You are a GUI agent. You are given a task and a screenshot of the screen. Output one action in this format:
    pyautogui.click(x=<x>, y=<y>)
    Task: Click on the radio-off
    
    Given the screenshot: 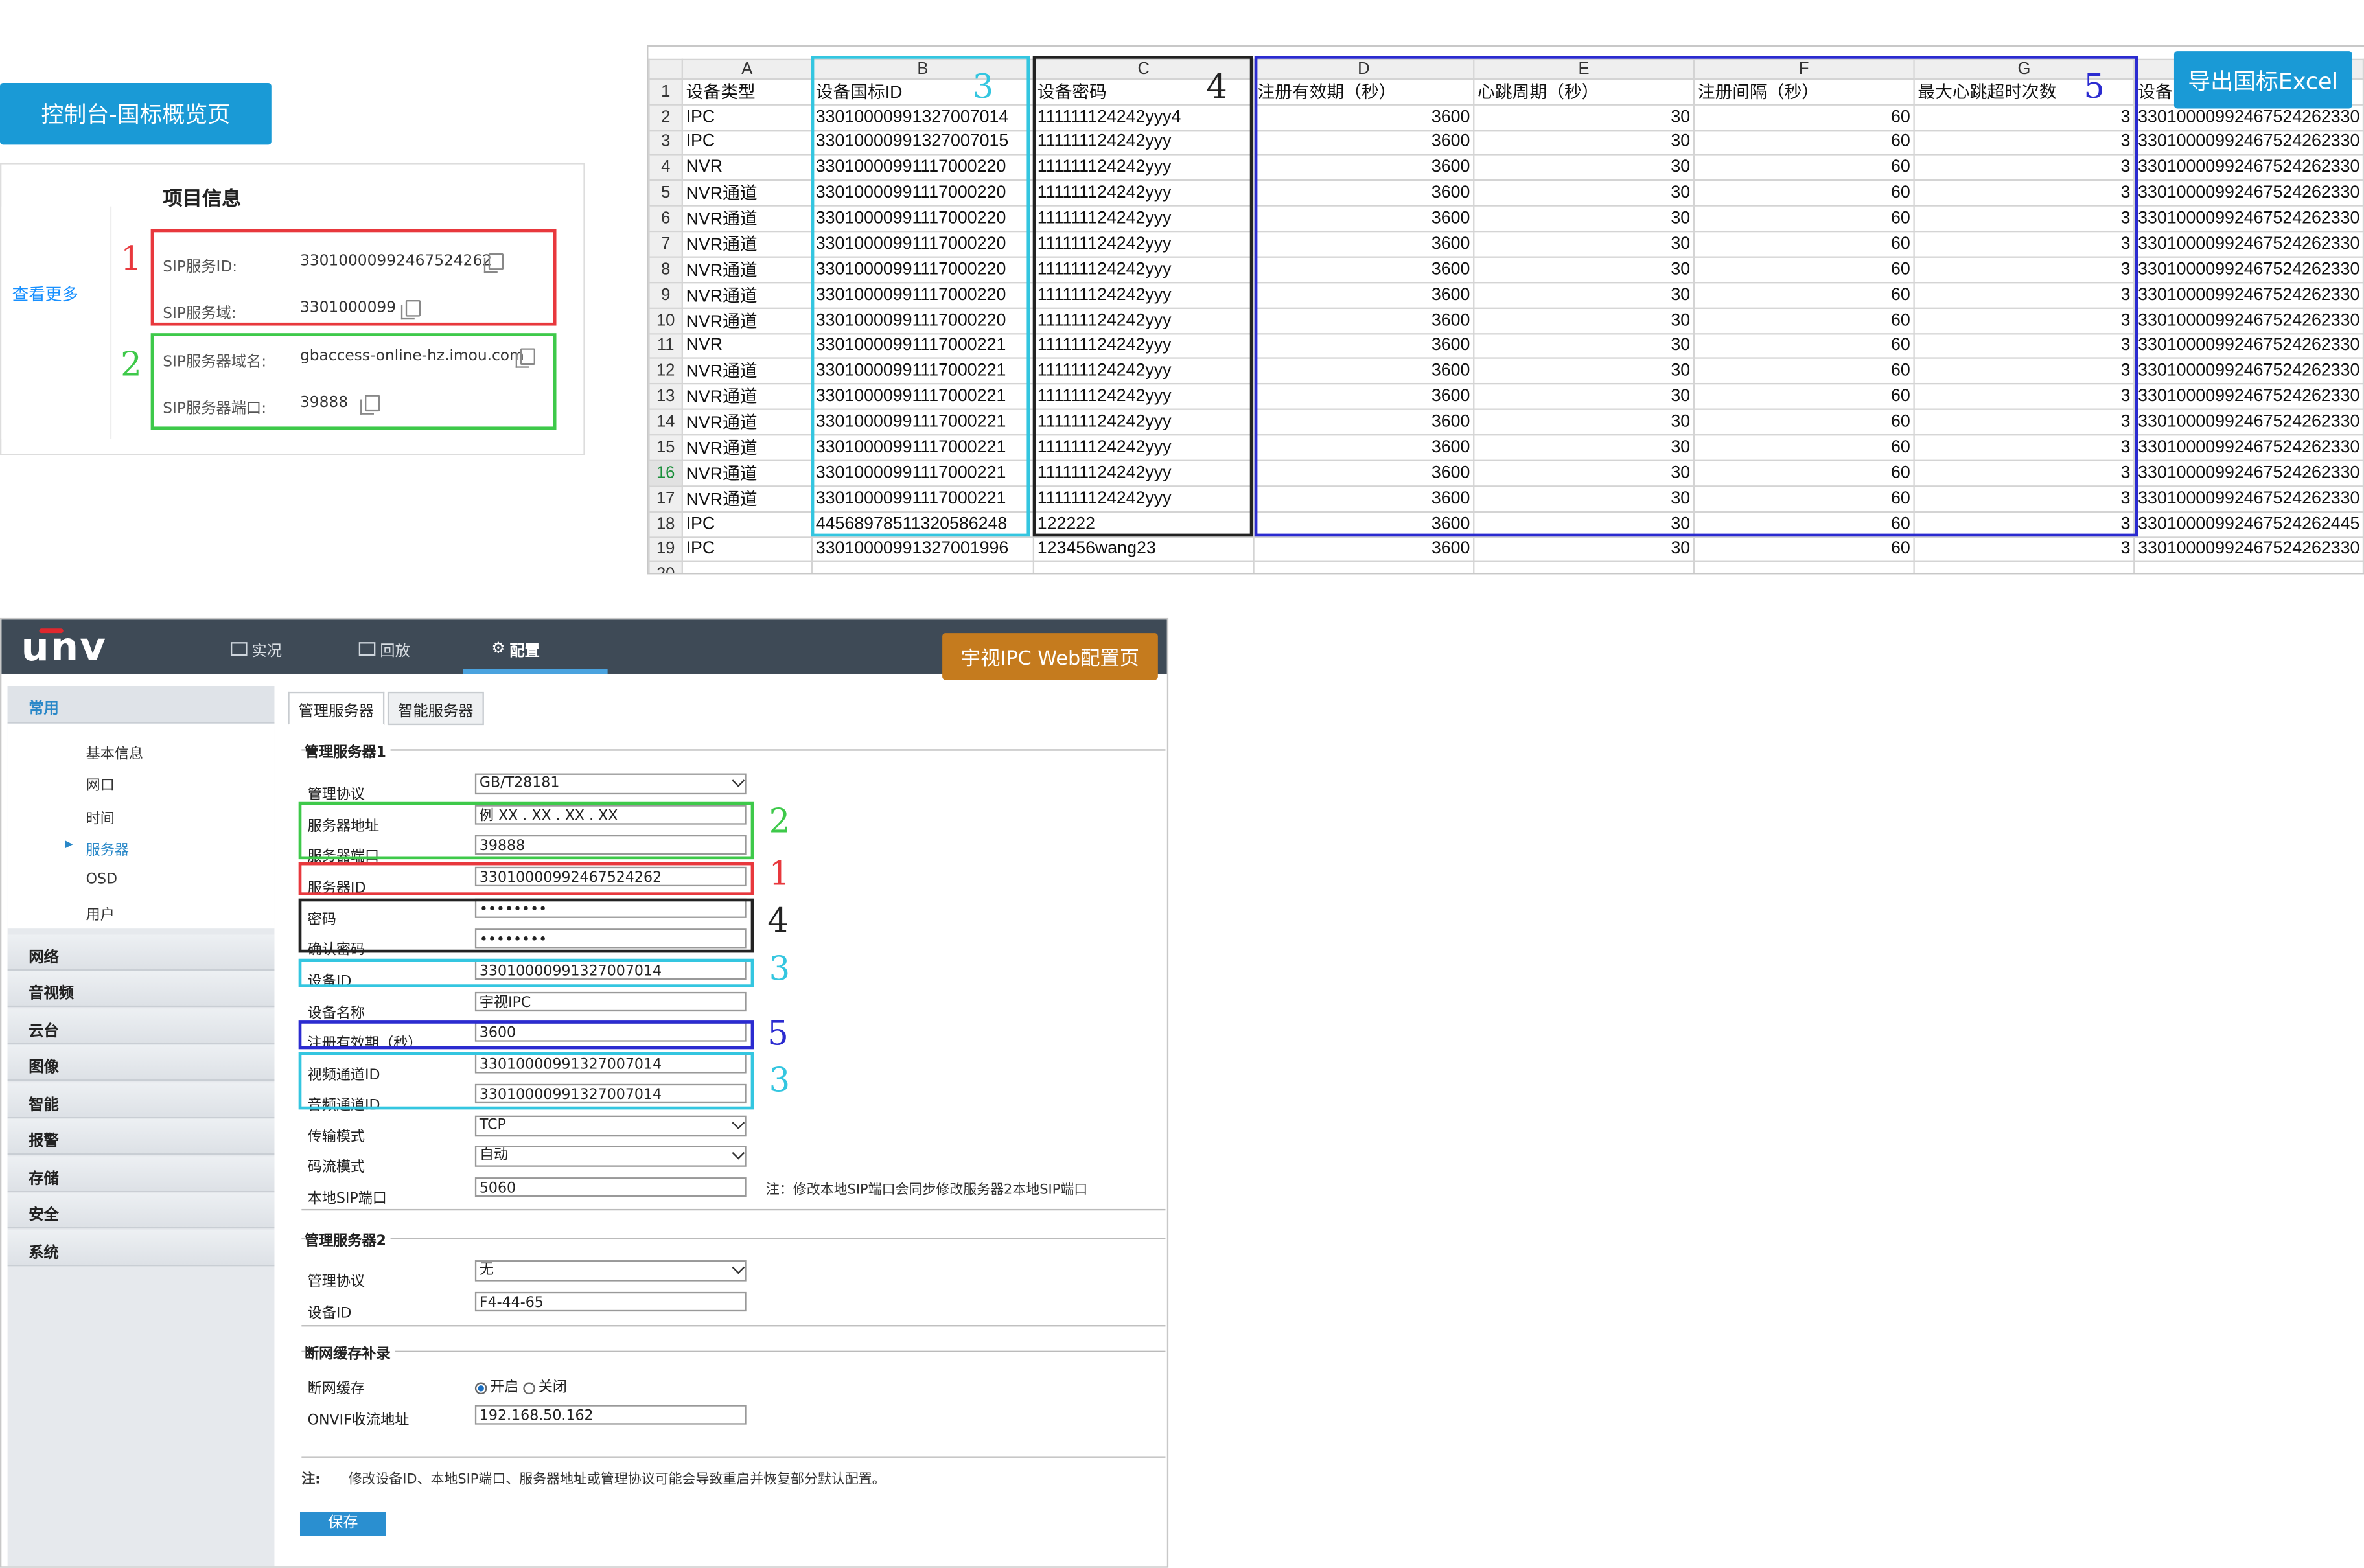 What is the action you would take?
    pyautogui.click(x=529, y=1387)
    